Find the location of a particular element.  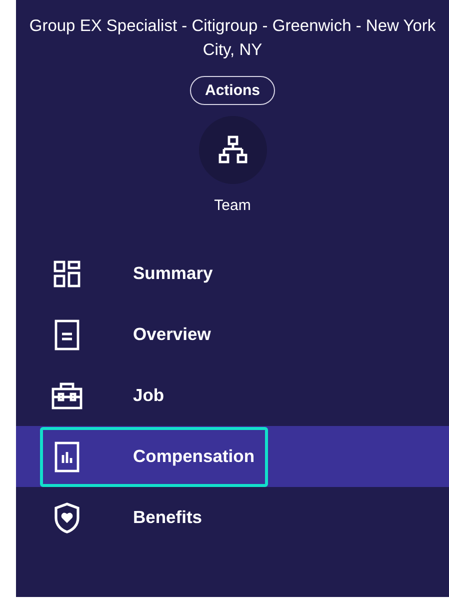

nav-item: Compensation is located at coordinates (232, 456).